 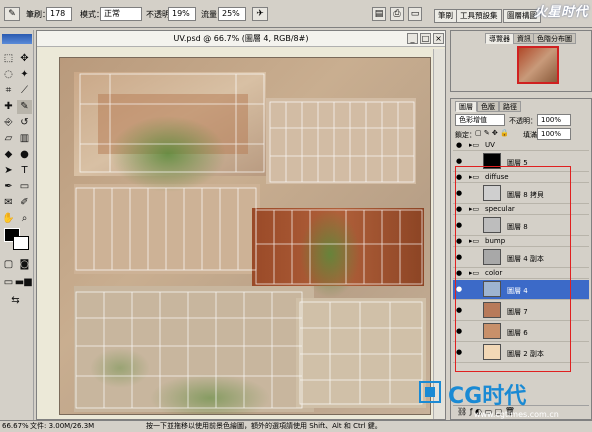 I want to click on navigator-thumbnail, so click(x=538, y=65).